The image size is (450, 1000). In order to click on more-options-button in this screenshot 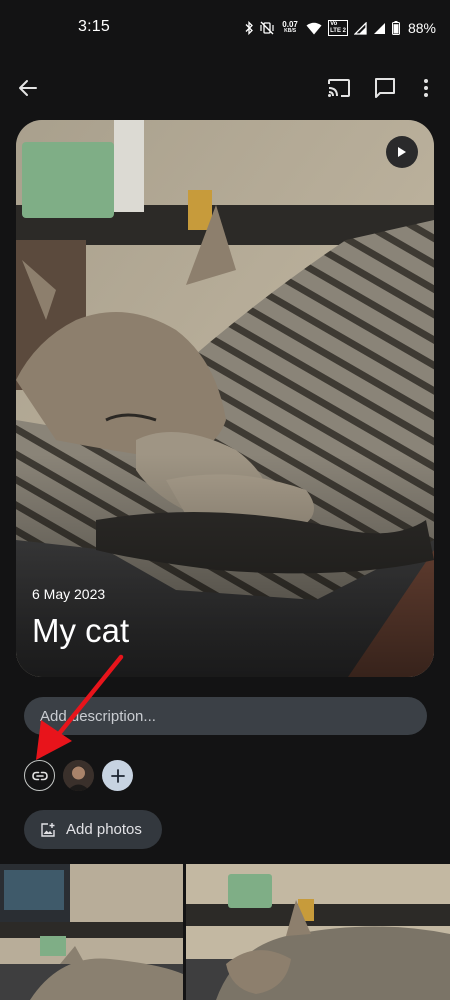, I will do `click(426, 88)`.